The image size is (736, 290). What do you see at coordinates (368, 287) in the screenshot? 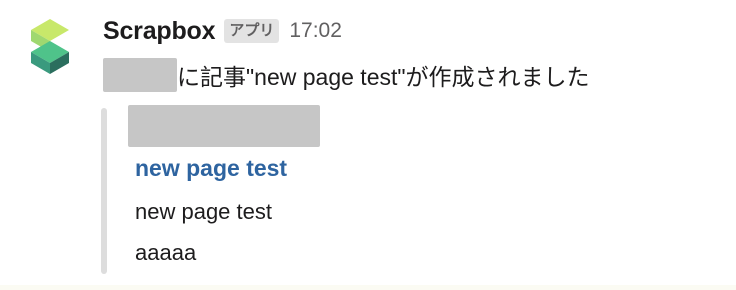
I see `next-message-edge` at bounding box center [368, 287].